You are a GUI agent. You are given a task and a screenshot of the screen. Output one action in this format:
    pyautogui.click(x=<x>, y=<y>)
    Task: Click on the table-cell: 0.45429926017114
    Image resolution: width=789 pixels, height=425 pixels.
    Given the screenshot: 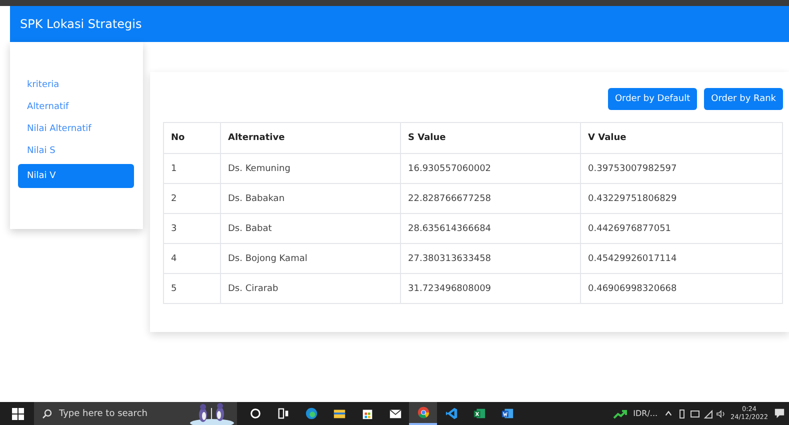 What is the action you would take?
    pyautogui.click(x=681, y=259)
    